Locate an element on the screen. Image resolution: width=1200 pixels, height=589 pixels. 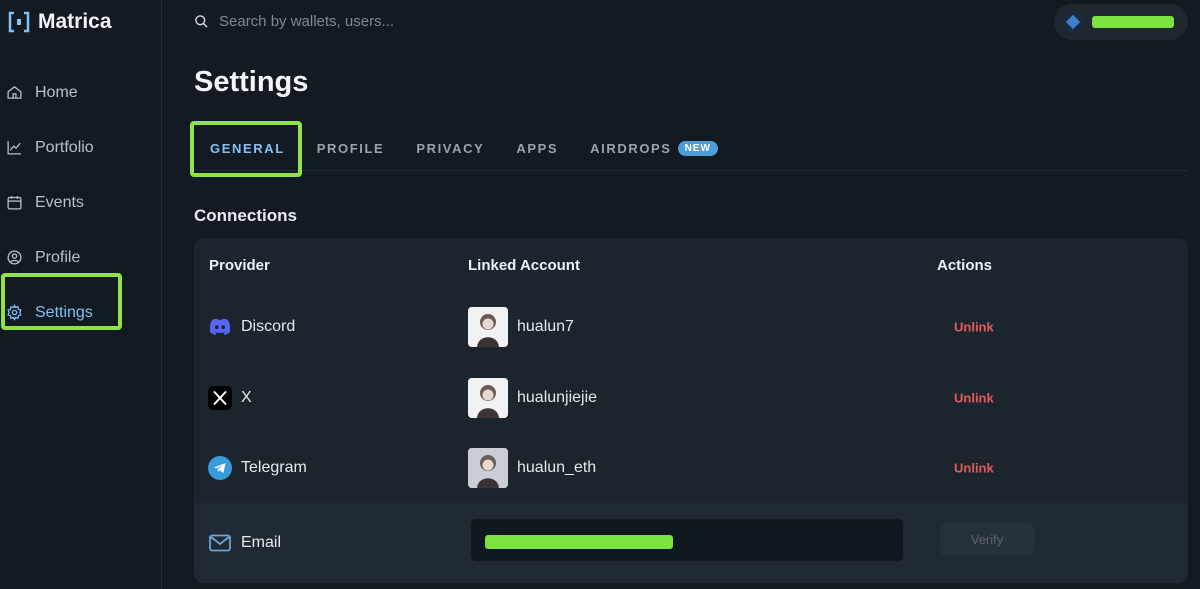
calendar-icon is located at coordinates (14, 203).